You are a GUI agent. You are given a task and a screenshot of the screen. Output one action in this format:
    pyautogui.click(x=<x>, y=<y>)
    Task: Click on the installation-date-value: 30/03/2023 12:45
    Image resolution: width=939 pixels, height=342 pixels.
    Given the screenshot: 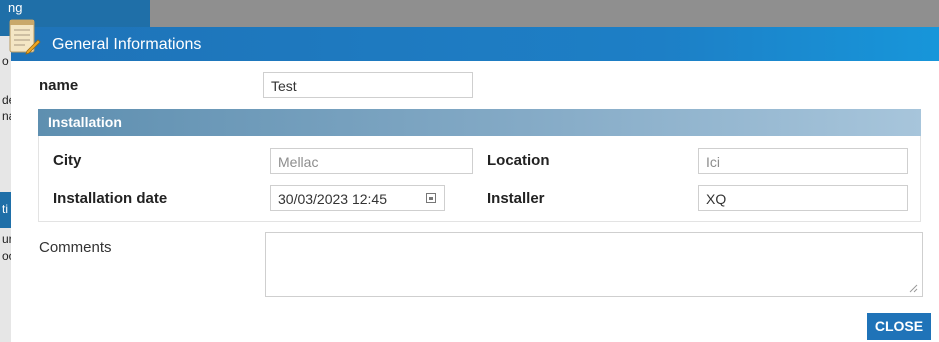 What is the action you would take?
    pyautogui.click(x=332, y=199)
    